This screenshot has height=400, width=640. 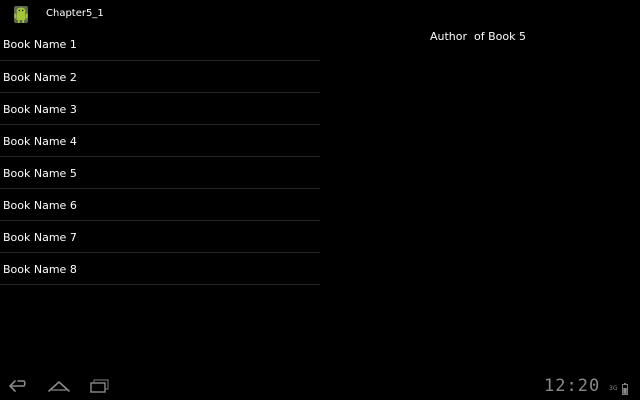 I want to click on book-list-item-8: Book Name 8, so click(x=160, y=269).